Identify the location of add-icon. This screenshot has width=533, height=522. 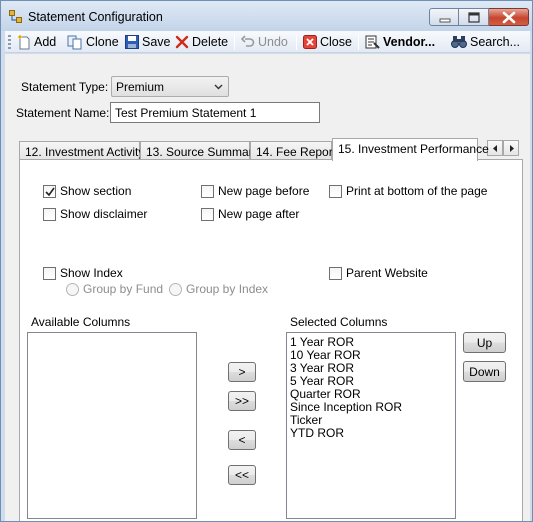
(24, 41).